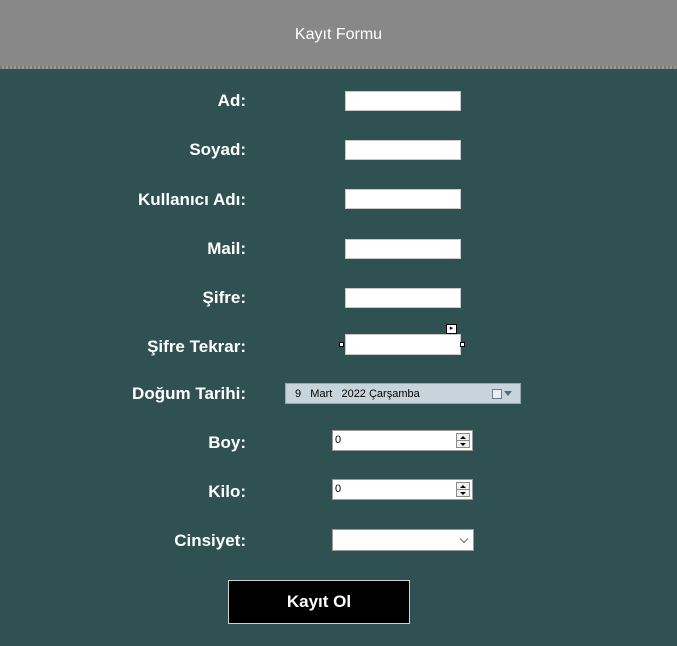  Describe the element at coordinates (338, 489) in the screenshot. I see `kilo-value: 0` at that location.